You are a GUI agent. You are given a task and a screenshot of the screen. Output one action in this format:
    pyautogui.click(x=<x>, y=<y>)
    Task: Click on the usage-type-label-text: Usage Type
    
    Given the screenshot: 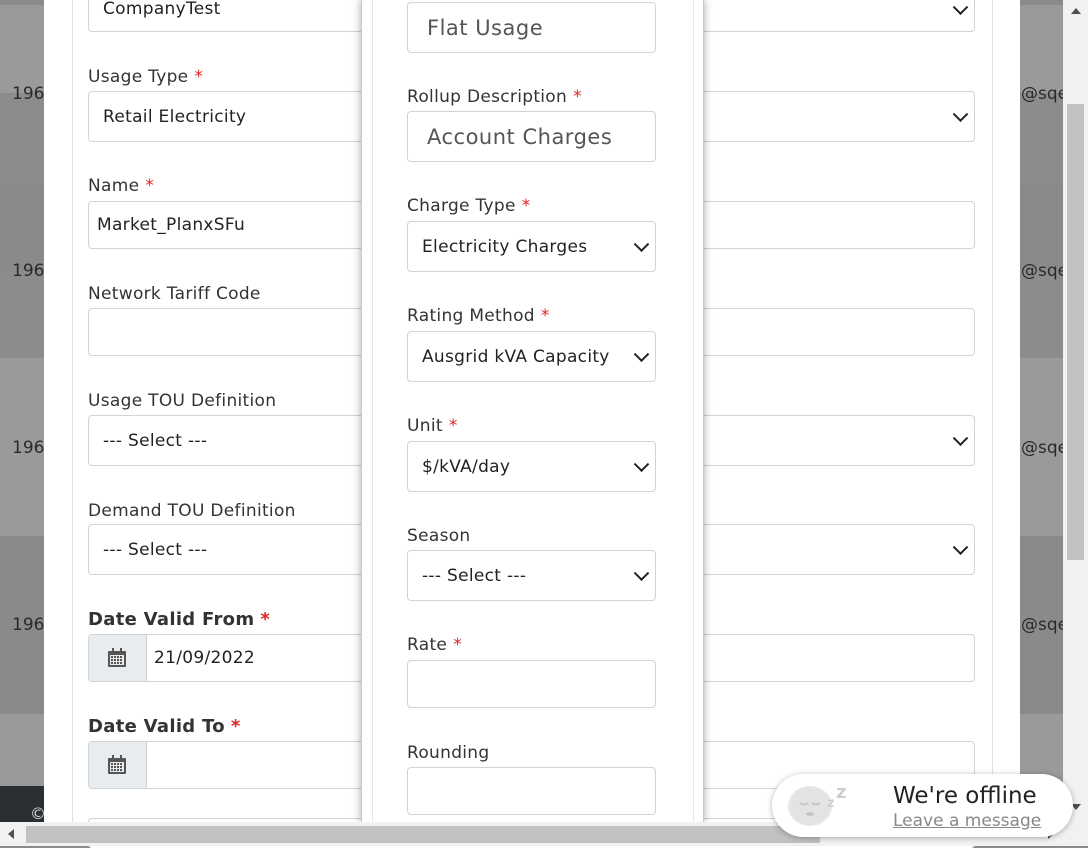 What is the action you would take?
    pyautogui.click(x=138, y=77)
    